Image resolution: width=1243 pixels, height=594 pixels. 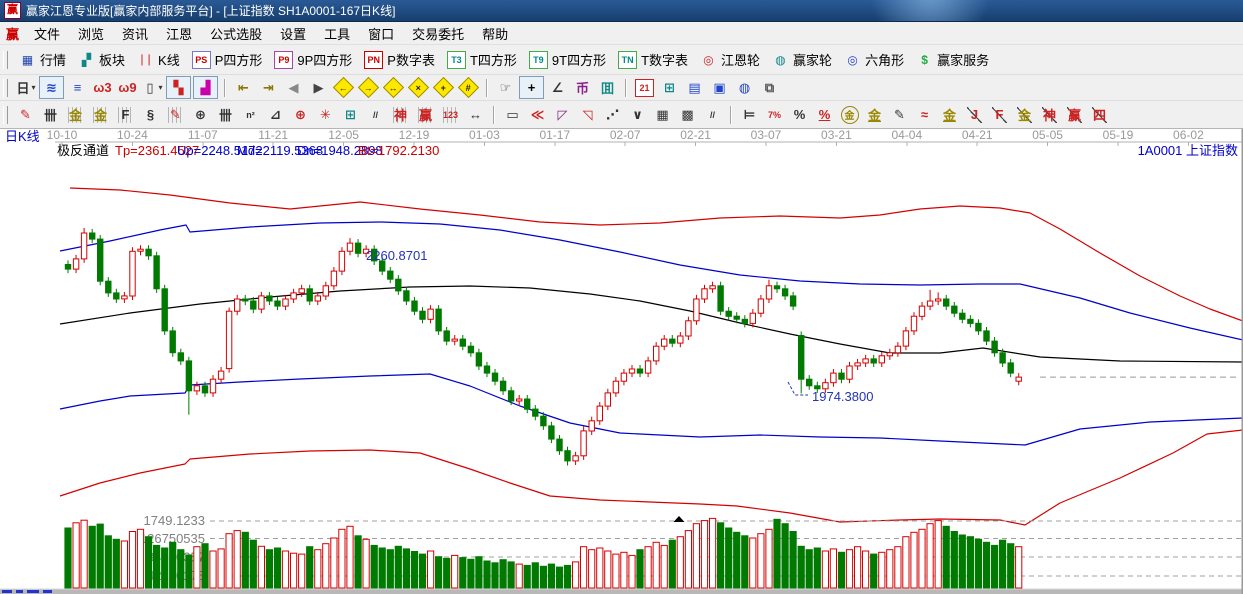 I want to click on menu-item-文件: 文件, so click(x=47, y=33).